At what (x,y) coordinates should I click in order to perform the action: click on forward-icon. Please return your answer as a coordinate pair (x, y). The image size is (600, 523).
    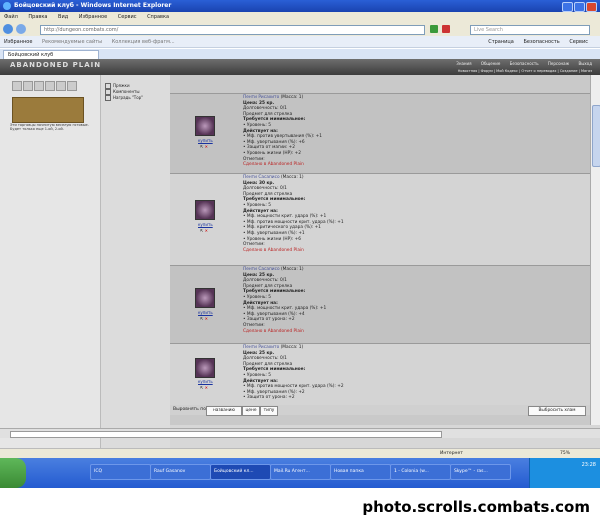
    Looking at the image, I should click on (21, 29).